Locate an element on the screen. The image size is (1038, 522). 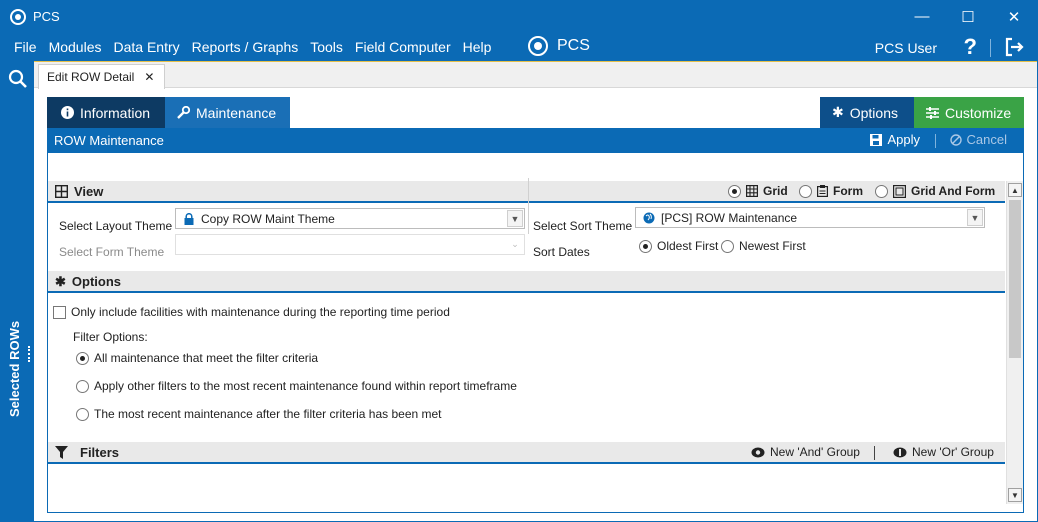
tab-information: Information is located at coordinates (106, 112).